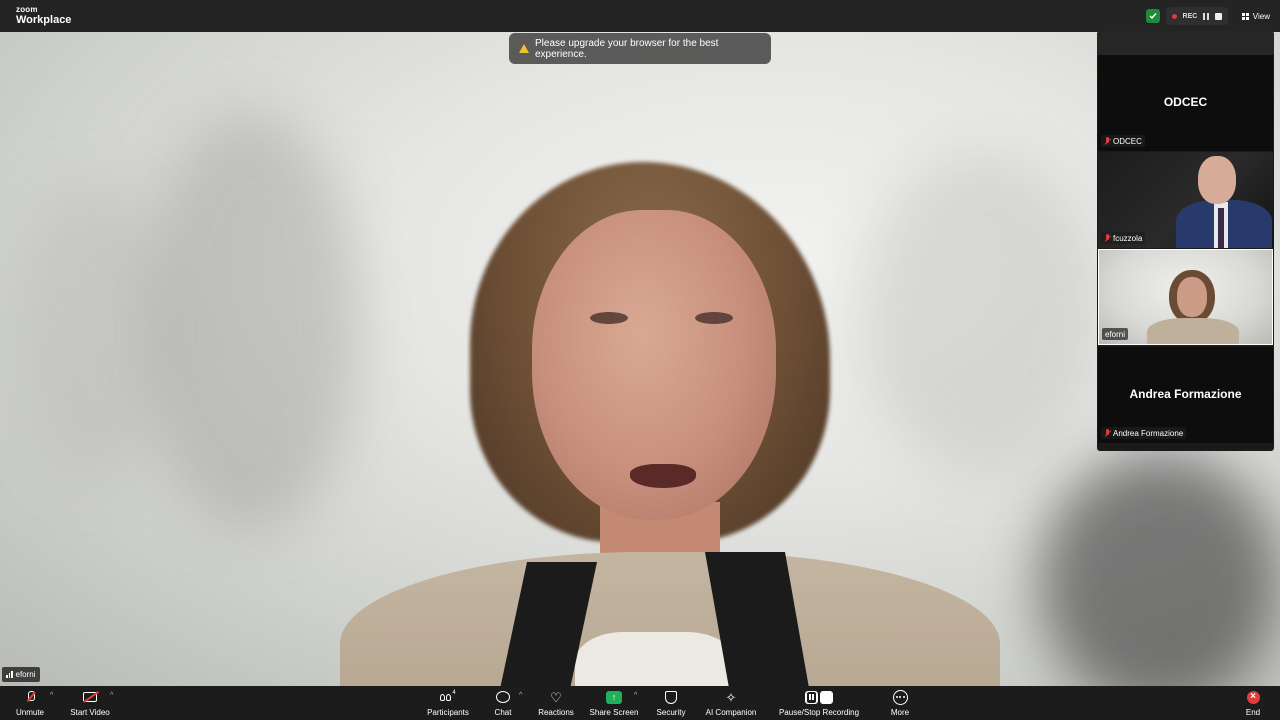 This screenshot has width=1280, height=720. I want to click on security-label: Security, so click(671, 712).